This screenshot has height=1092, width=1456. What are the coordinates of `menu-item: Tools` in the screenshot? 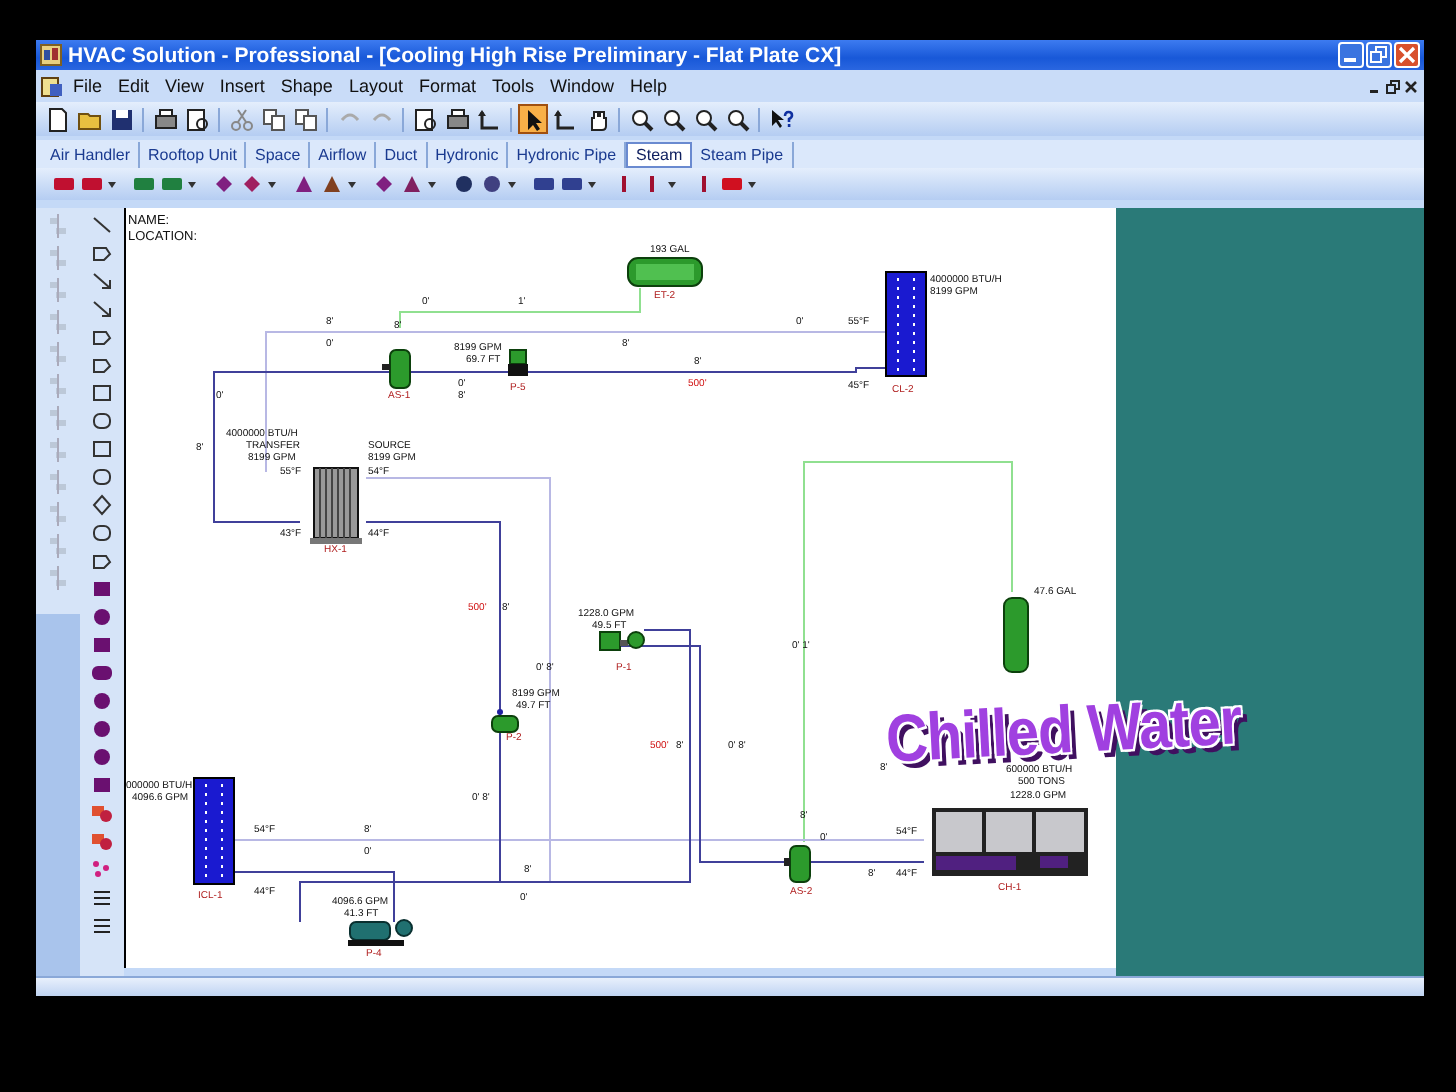 It's located at (512, 86).